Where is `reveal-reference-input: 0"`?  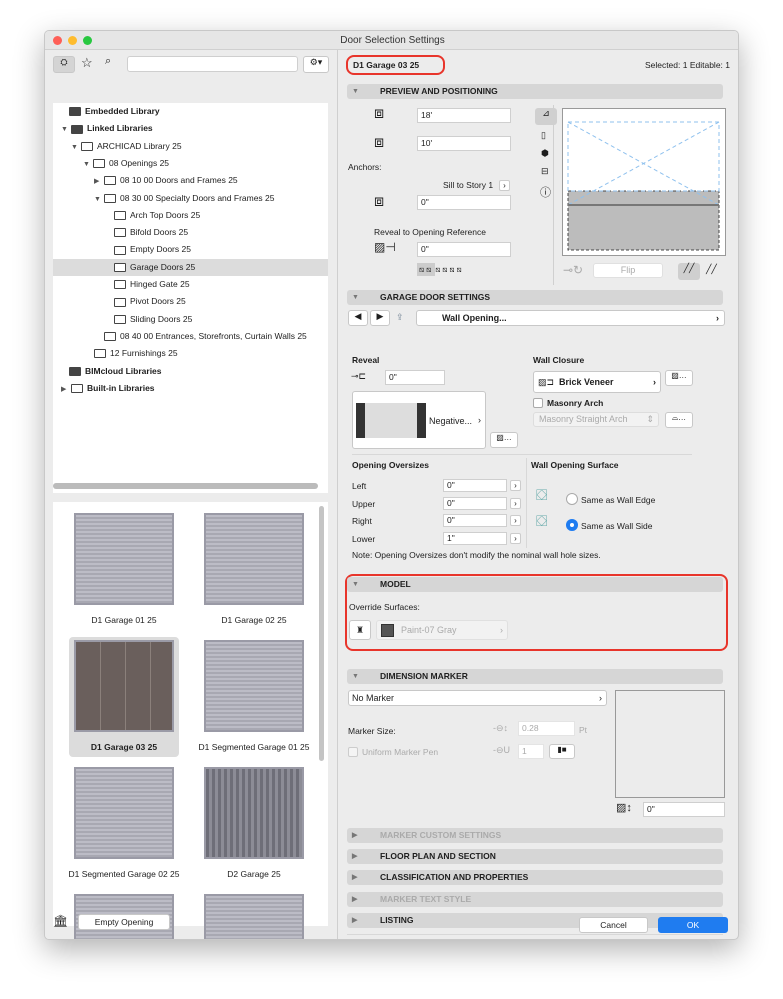 reveal-reference-input: 0" is located at coordinates (464, 249).